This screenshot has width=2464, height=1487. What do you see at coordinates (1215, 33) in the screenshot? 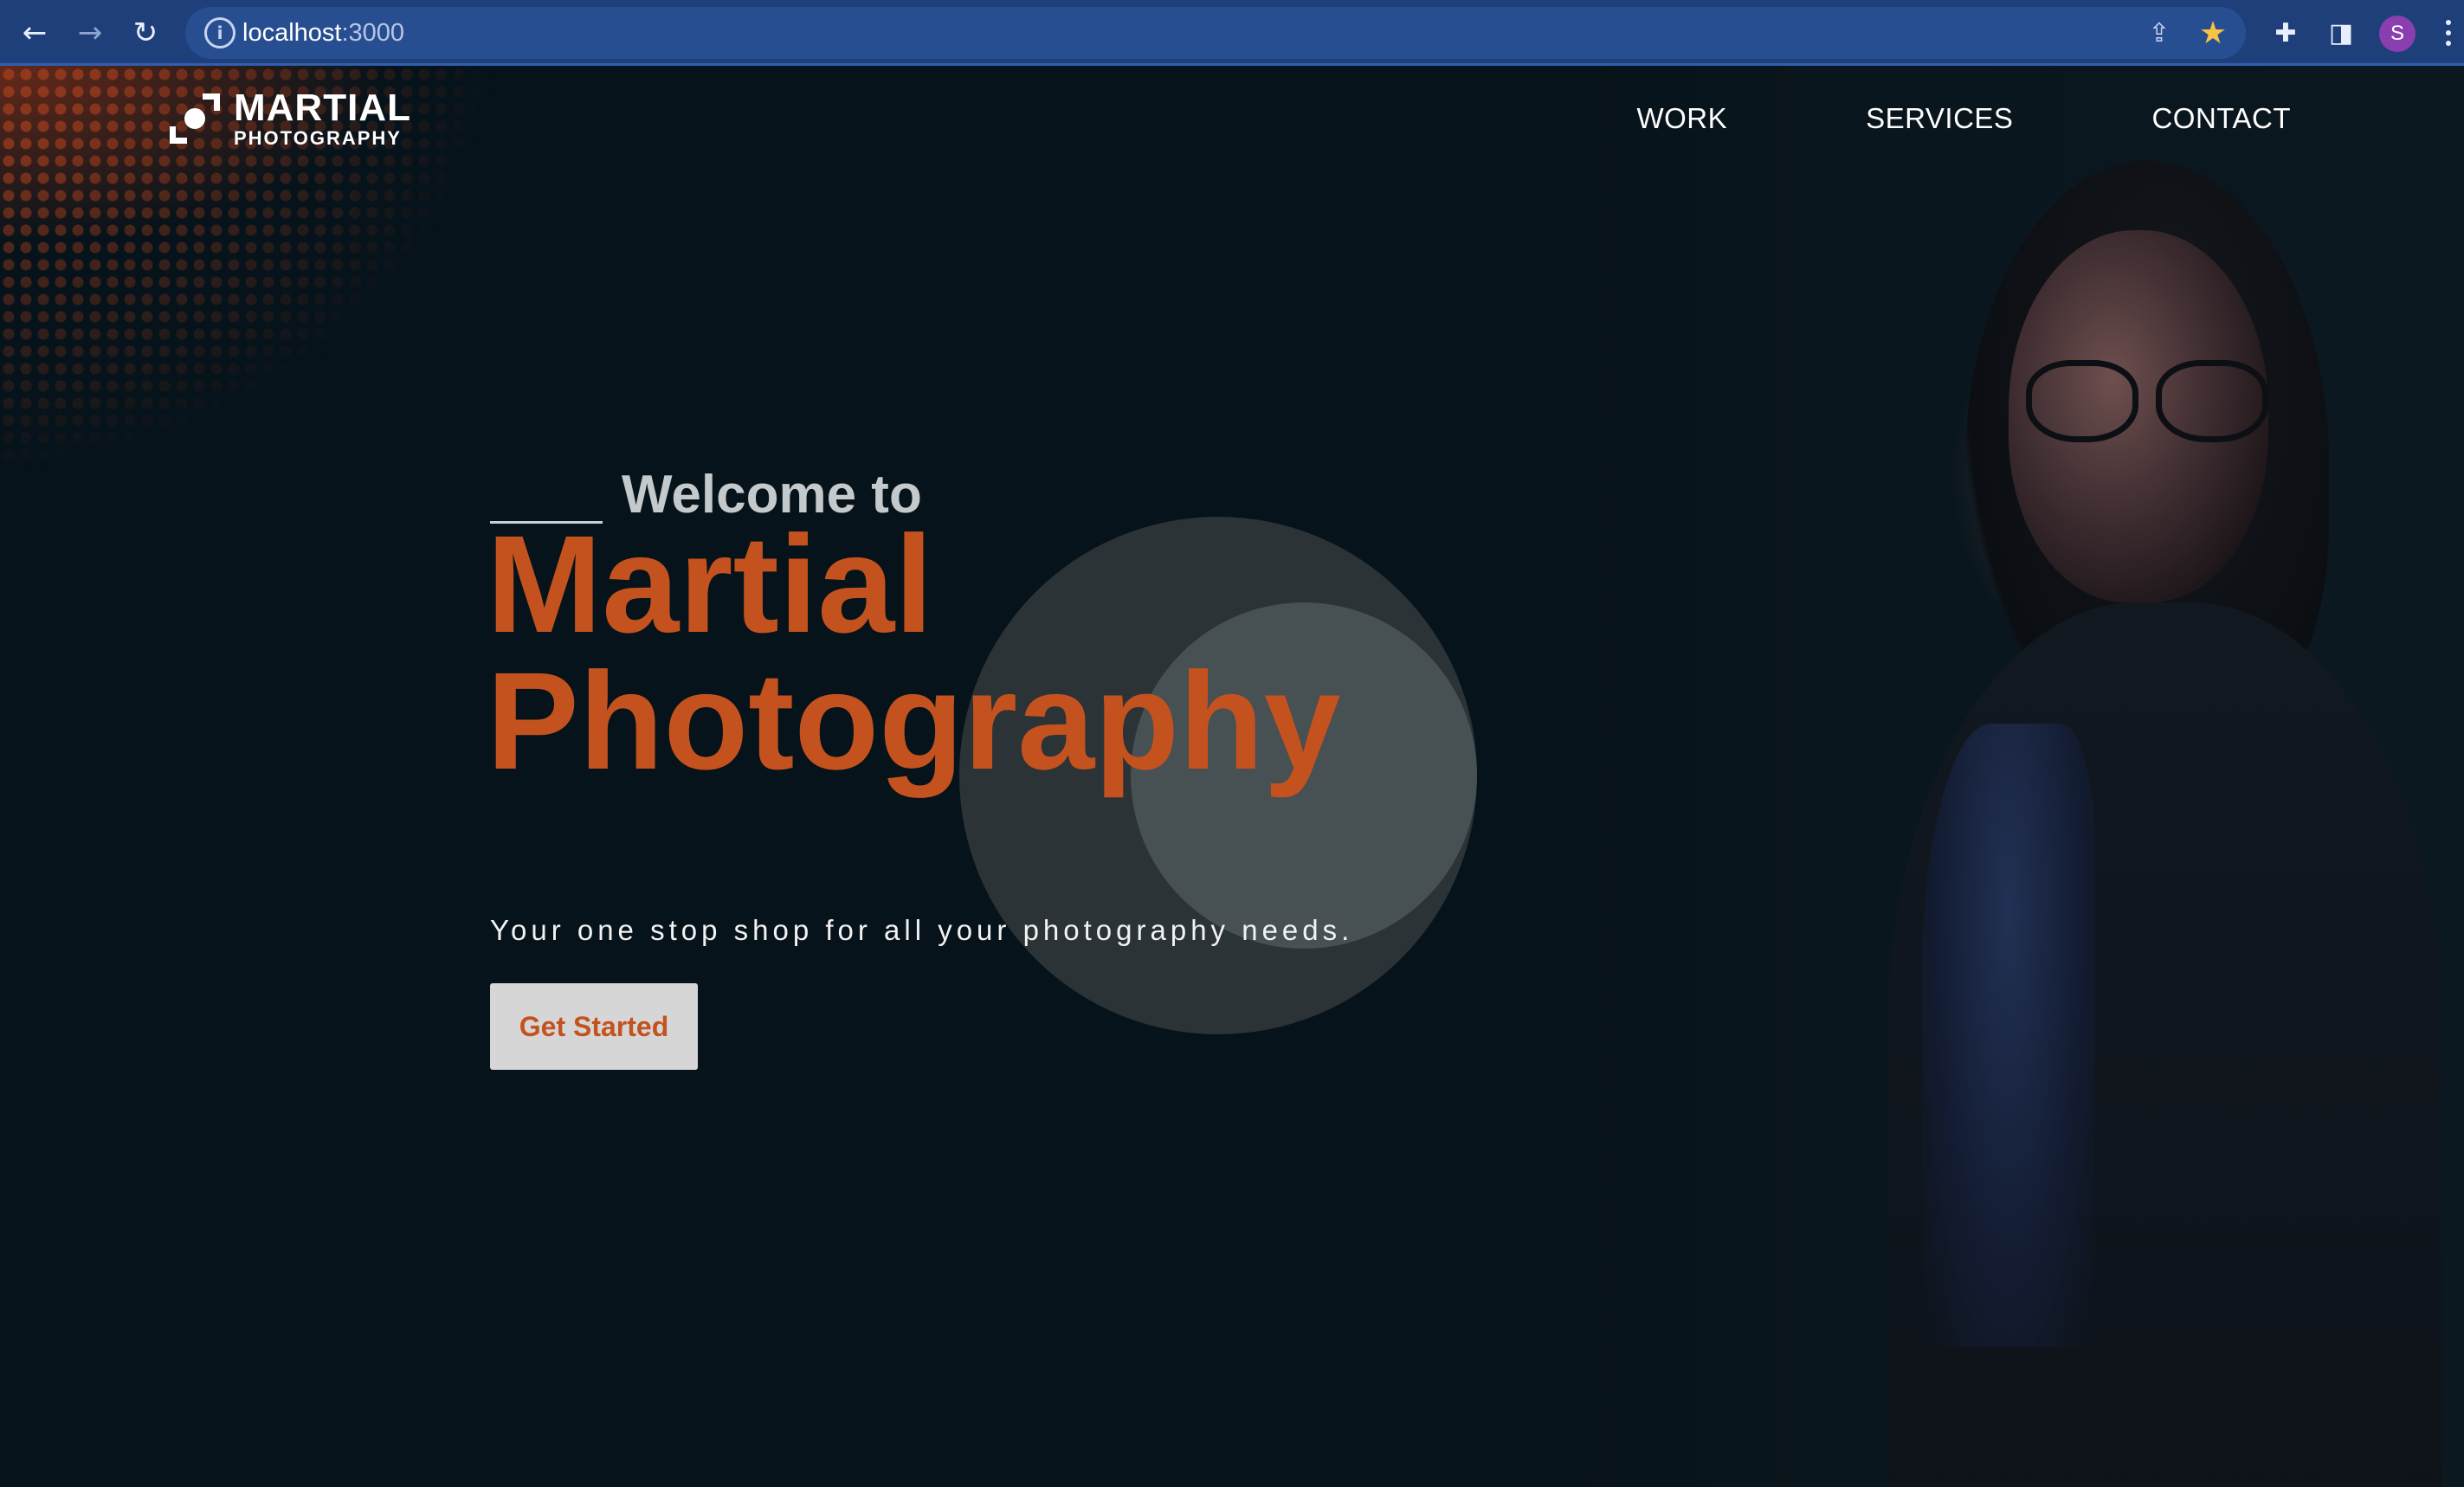
I see `address-bar: i localhost:3000 ⇪ ★` at bounding box center [1215, 33].